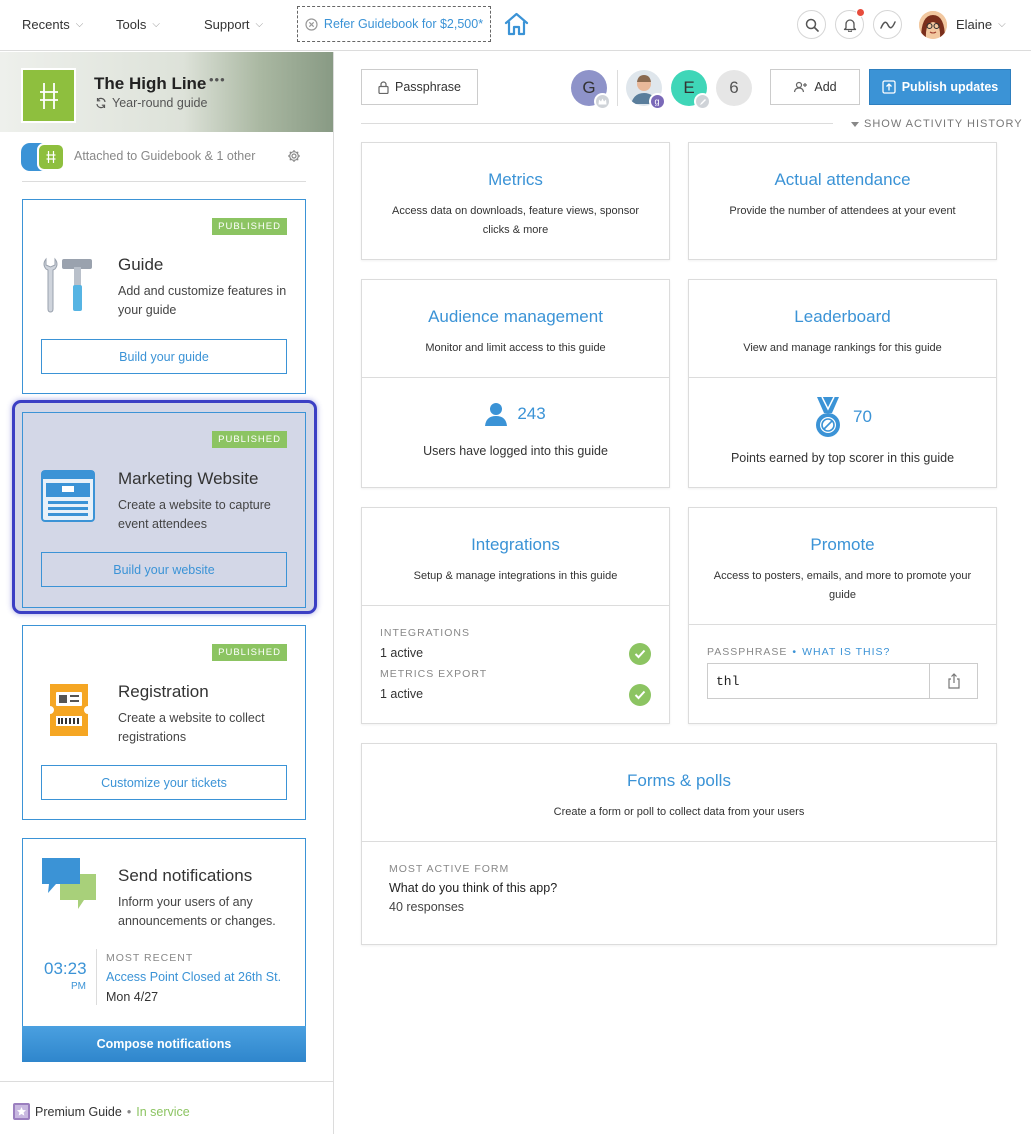 The height and width of the screenshot is (1134, 1031). What do you see at coordinates (531, 413) in the screenshot?
I see `audience-count: 243` at bounding box center [531, 413].